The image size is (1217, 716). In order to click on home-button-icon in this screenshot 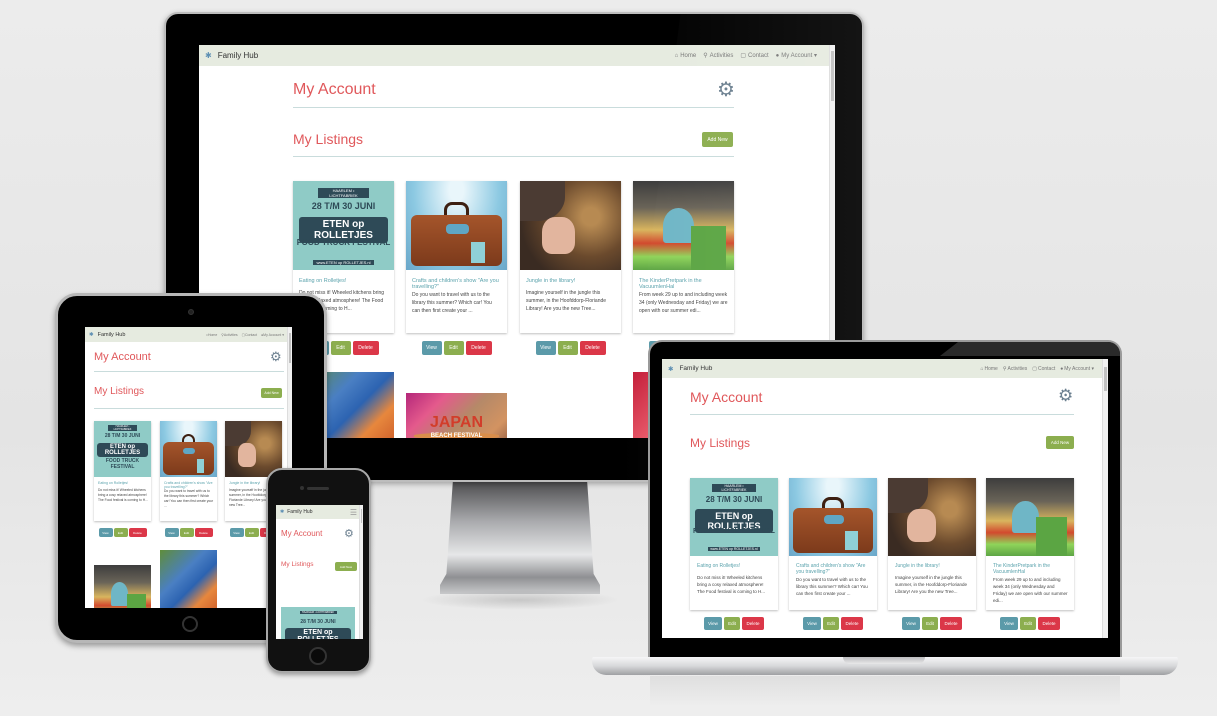, I will do `click(318, 656)`.